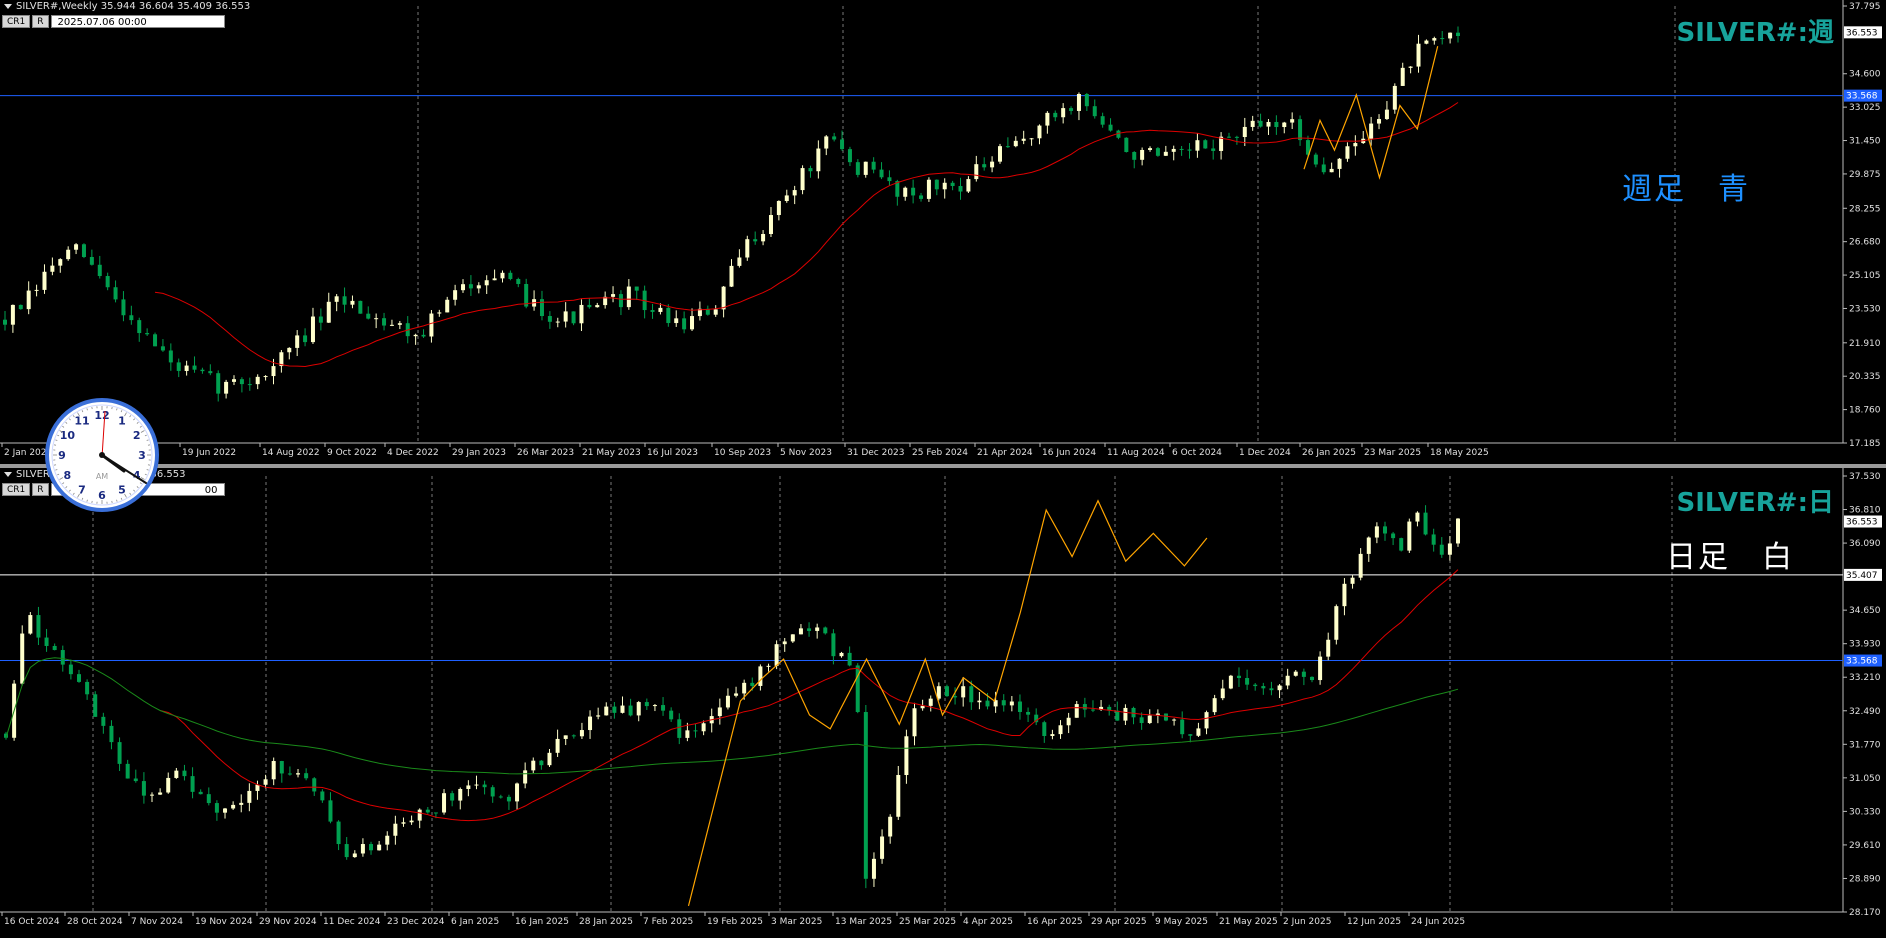  What do you see at coordinates (1865, 444) in the screenshot?
I see `price-label: 17.185` at bounding box center [1865, 444].